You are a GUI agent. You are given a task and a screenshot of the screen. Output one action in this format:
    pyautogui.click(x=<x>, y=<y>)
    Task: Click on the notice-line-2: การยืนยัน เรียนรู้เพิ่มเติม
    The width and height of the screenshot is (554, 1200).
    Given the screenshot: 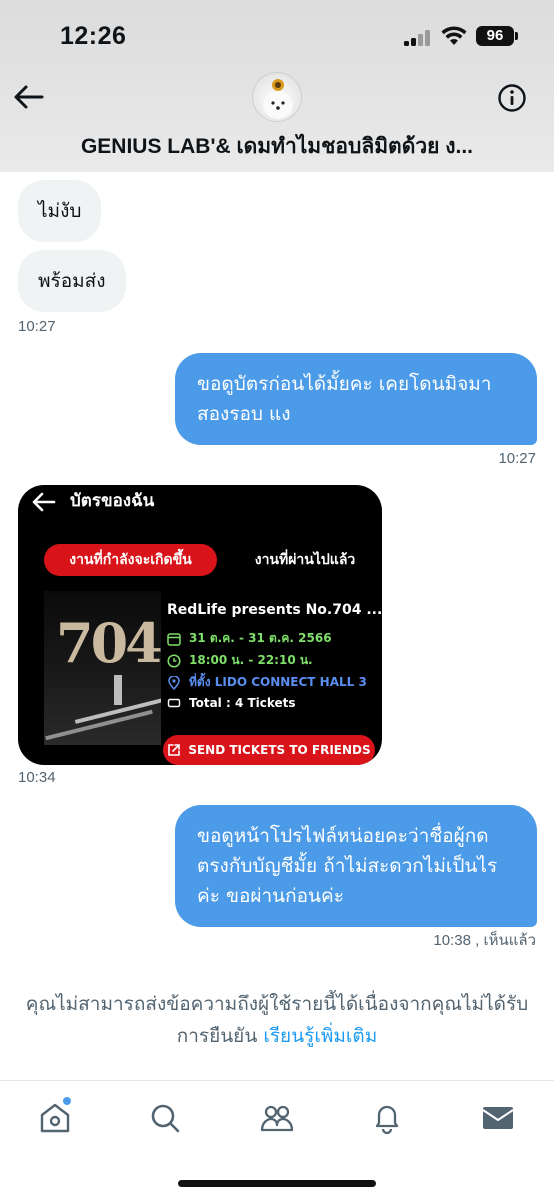 What is the action you would take?
    pyautogui.click(x=277, y=1036)
    